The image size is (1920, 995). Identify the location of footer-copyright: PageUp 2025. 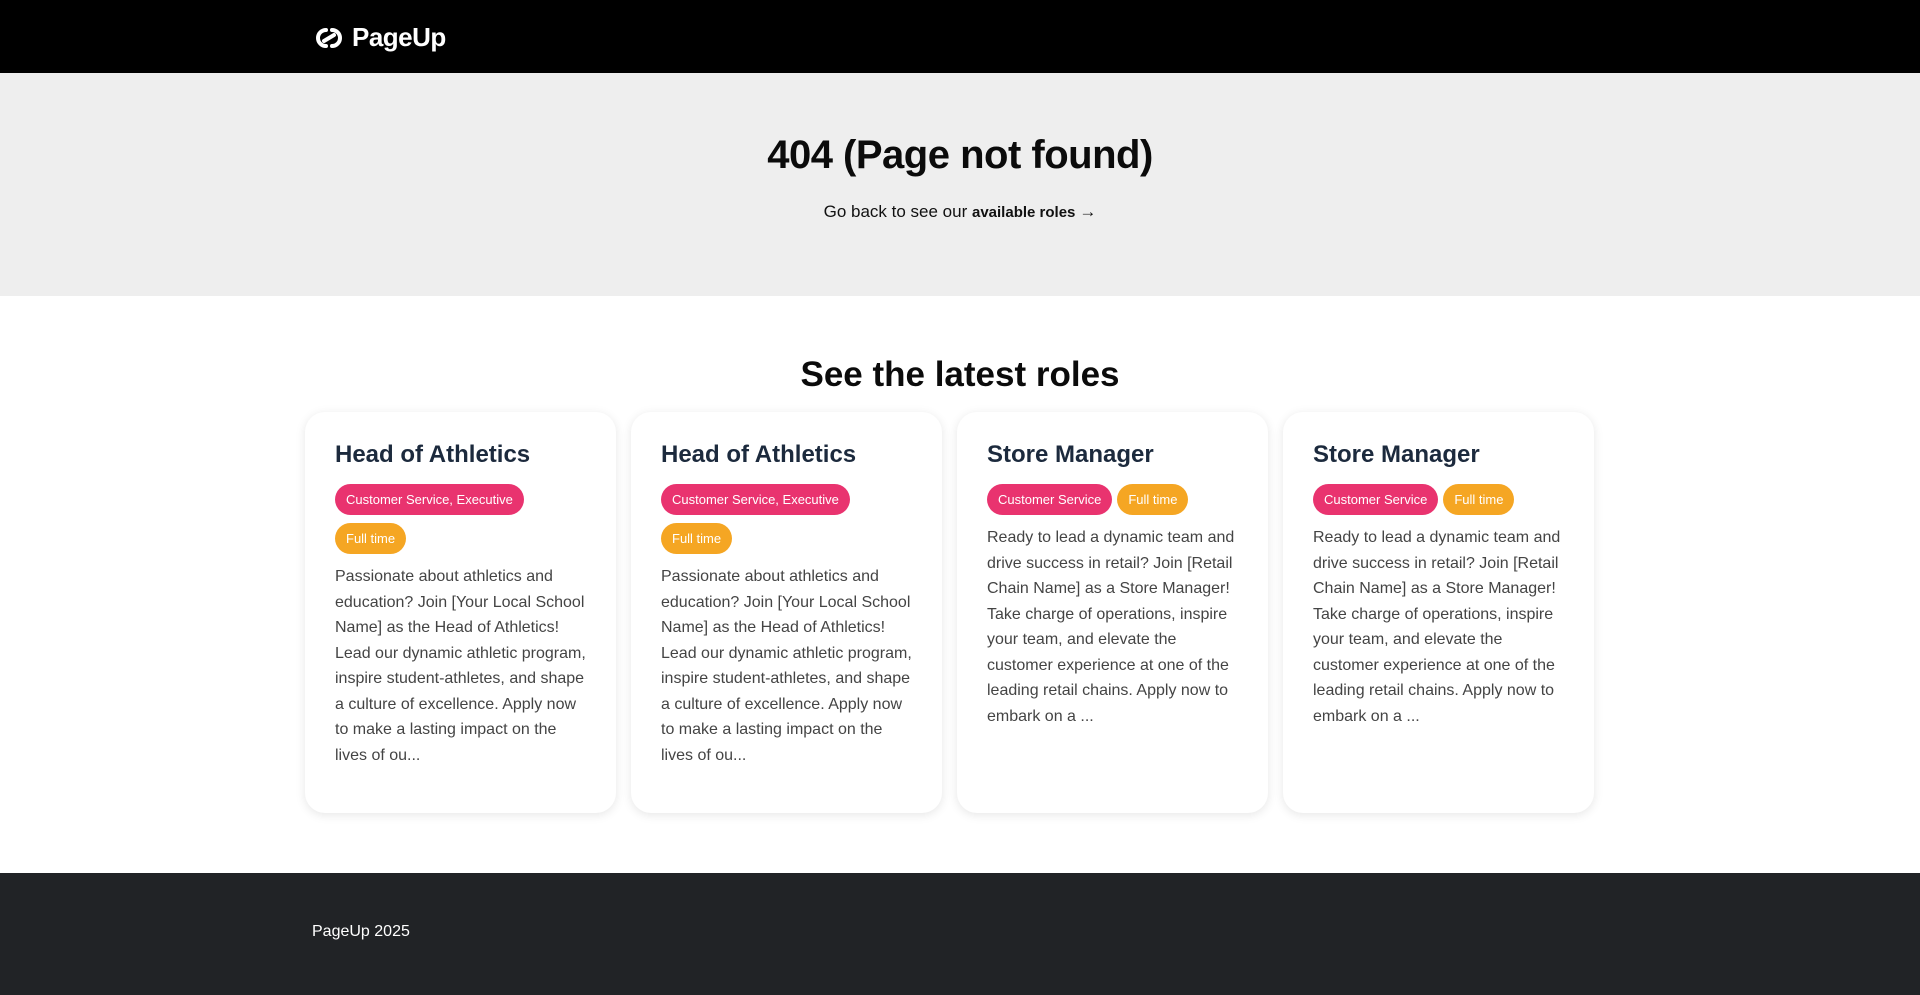
(361, 931).